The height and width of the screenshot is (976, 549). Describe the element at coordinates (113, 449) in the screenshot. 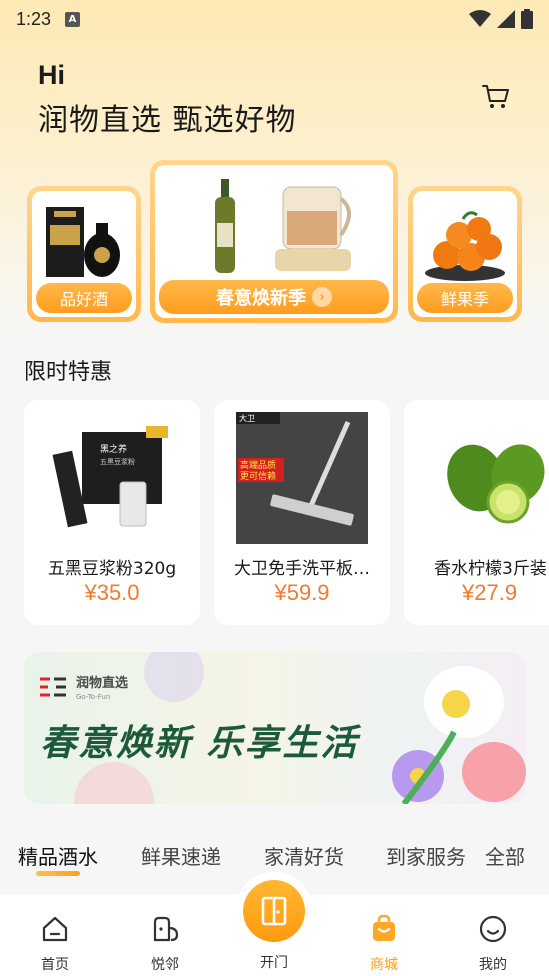

I see `svg-text: 黑之养` at that location.